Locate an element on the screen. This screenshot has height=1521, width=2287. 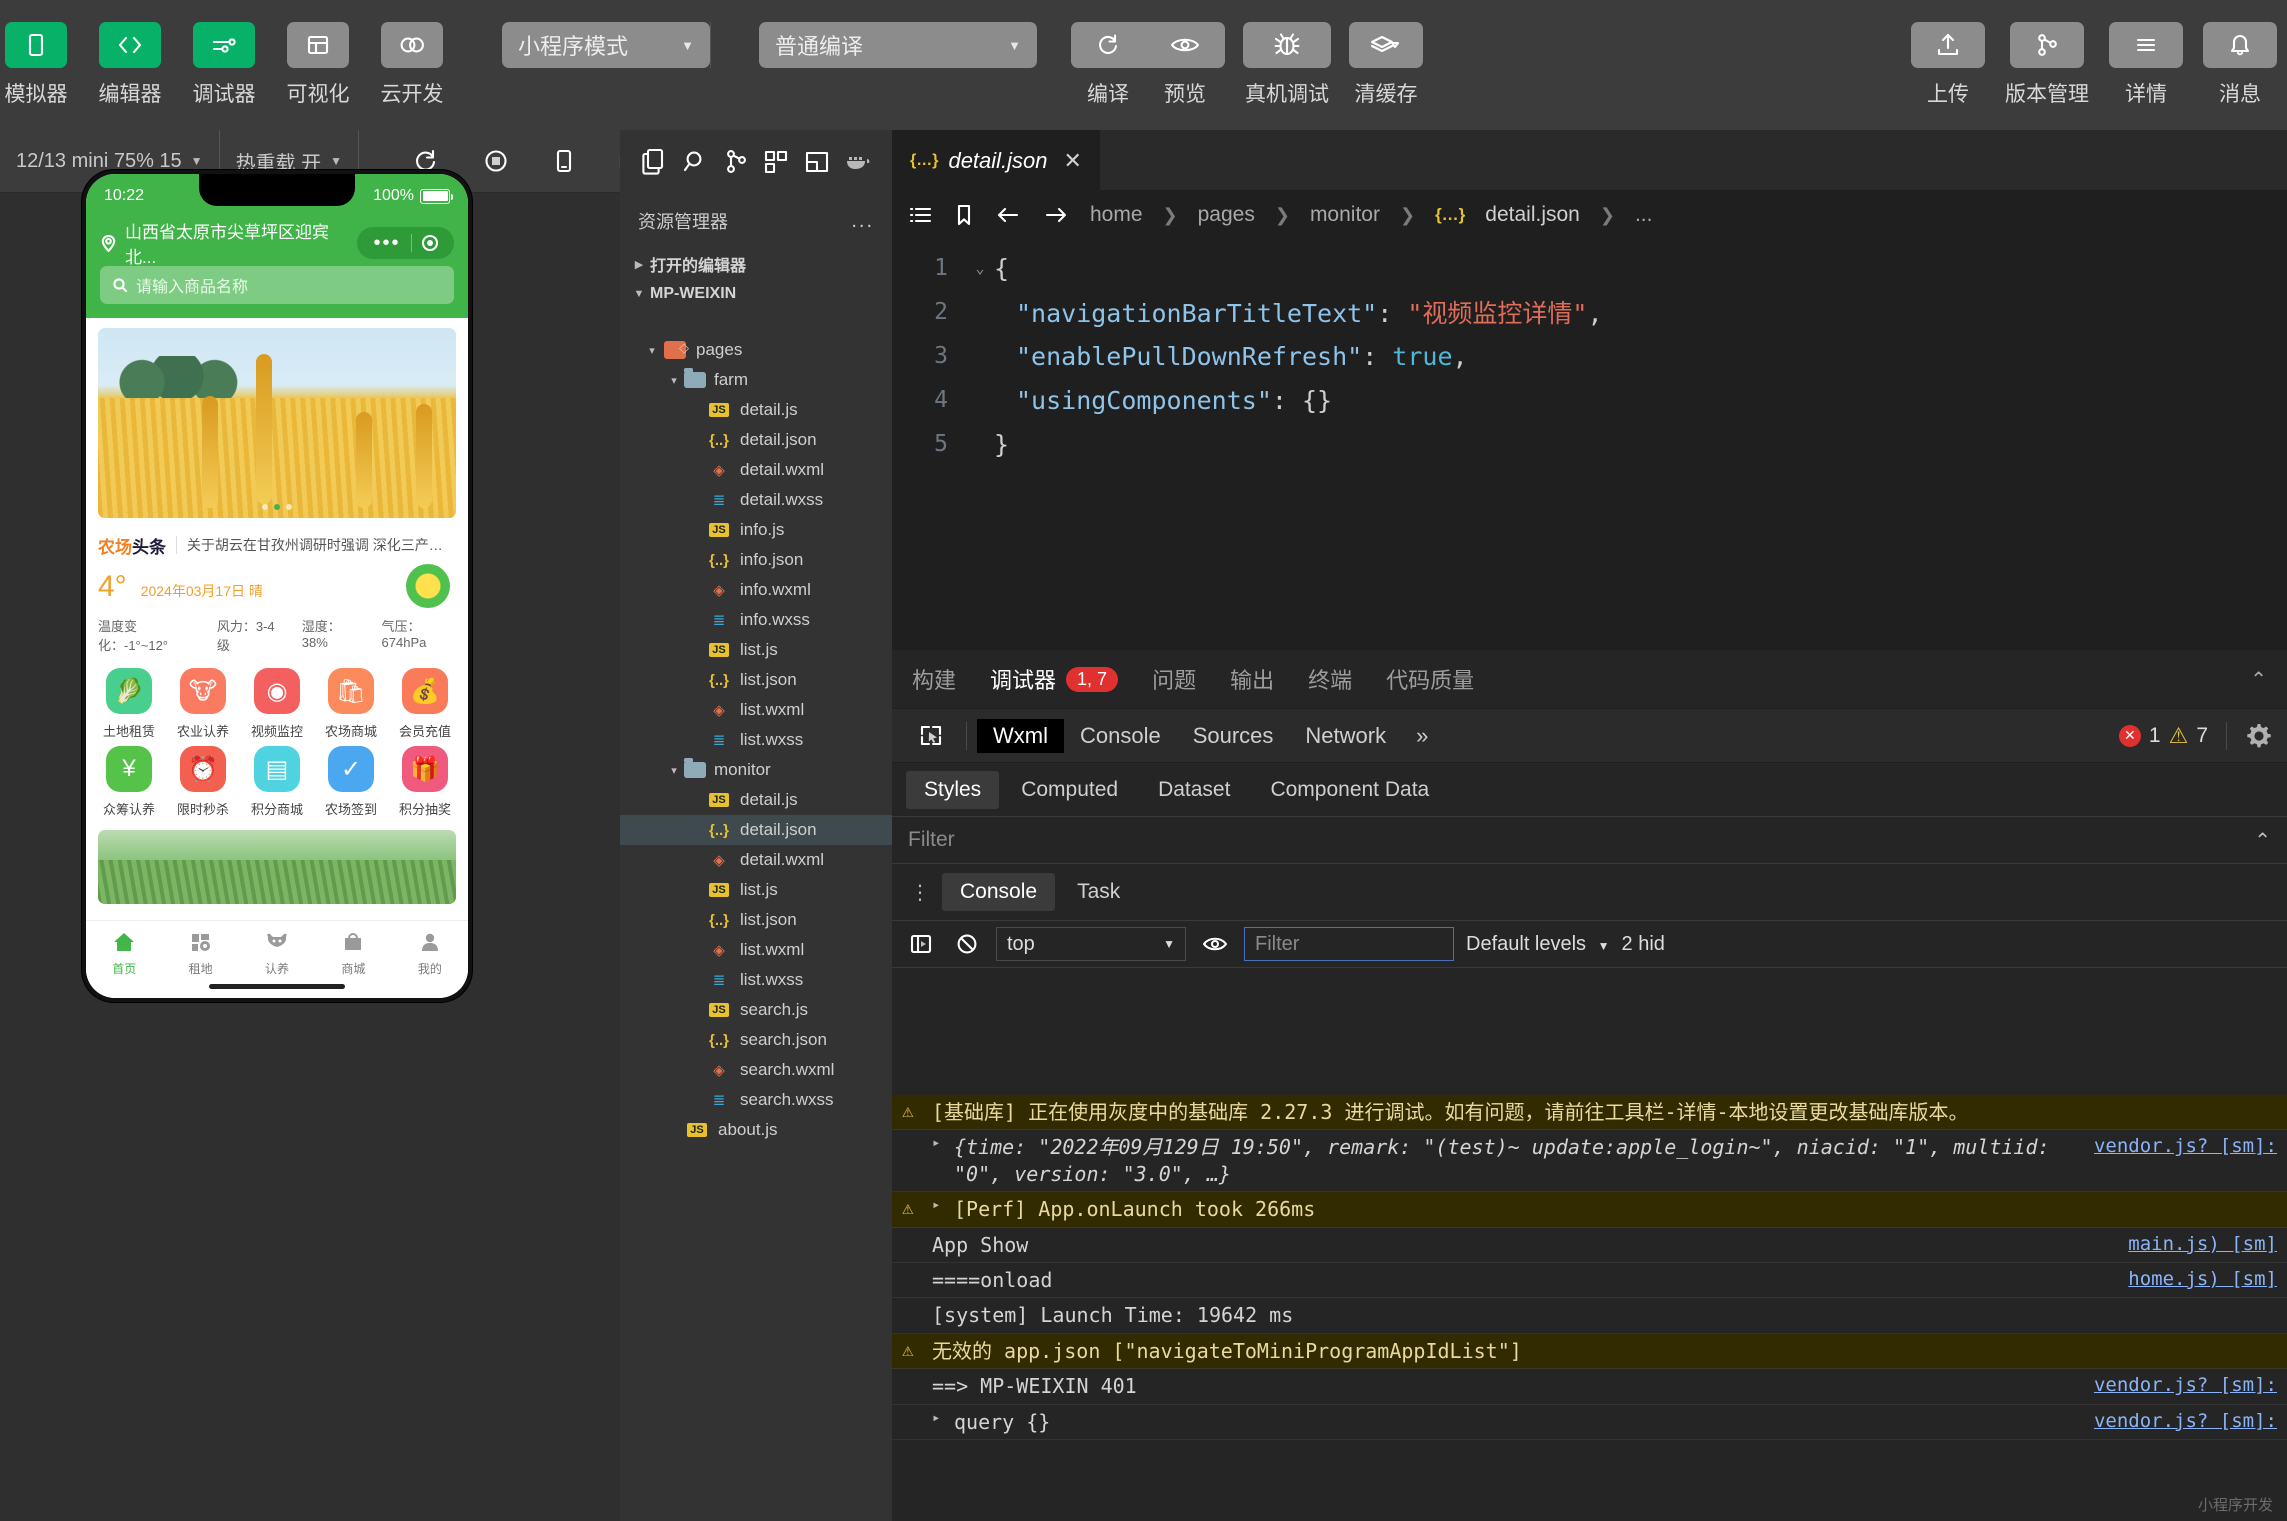
upload-icon is located at coordinates (1948, 45).